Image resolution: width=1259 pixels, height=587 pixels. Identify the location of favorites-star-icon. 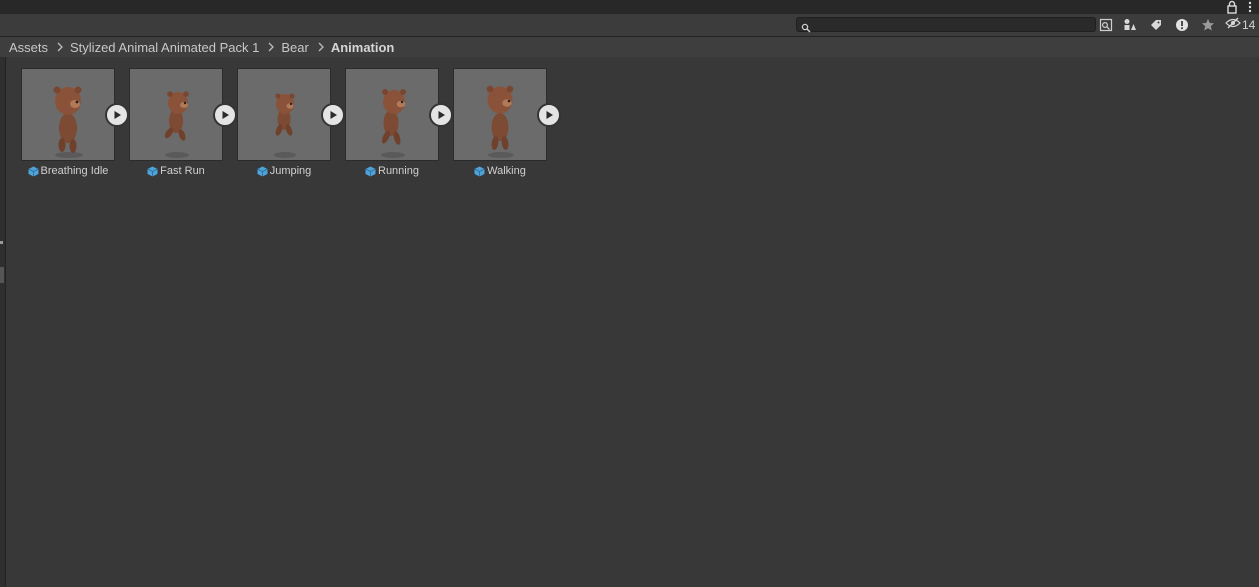
(1208, 25).